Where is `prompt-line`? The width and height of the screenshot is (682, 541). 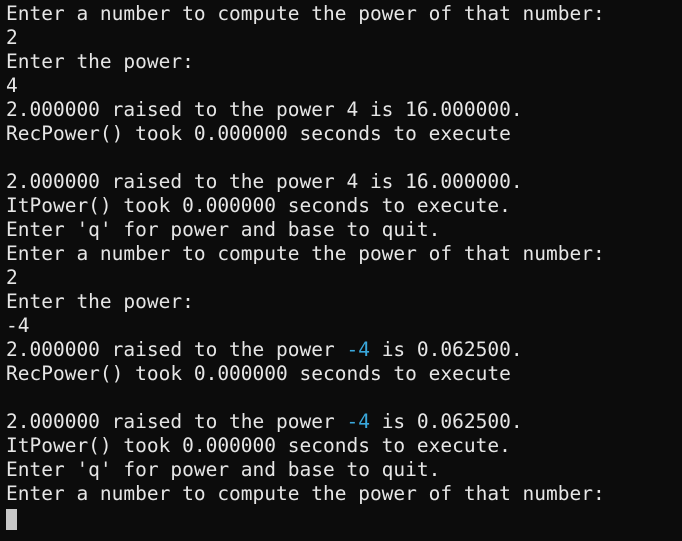 prompt-line is located at coordinates (344, 518).